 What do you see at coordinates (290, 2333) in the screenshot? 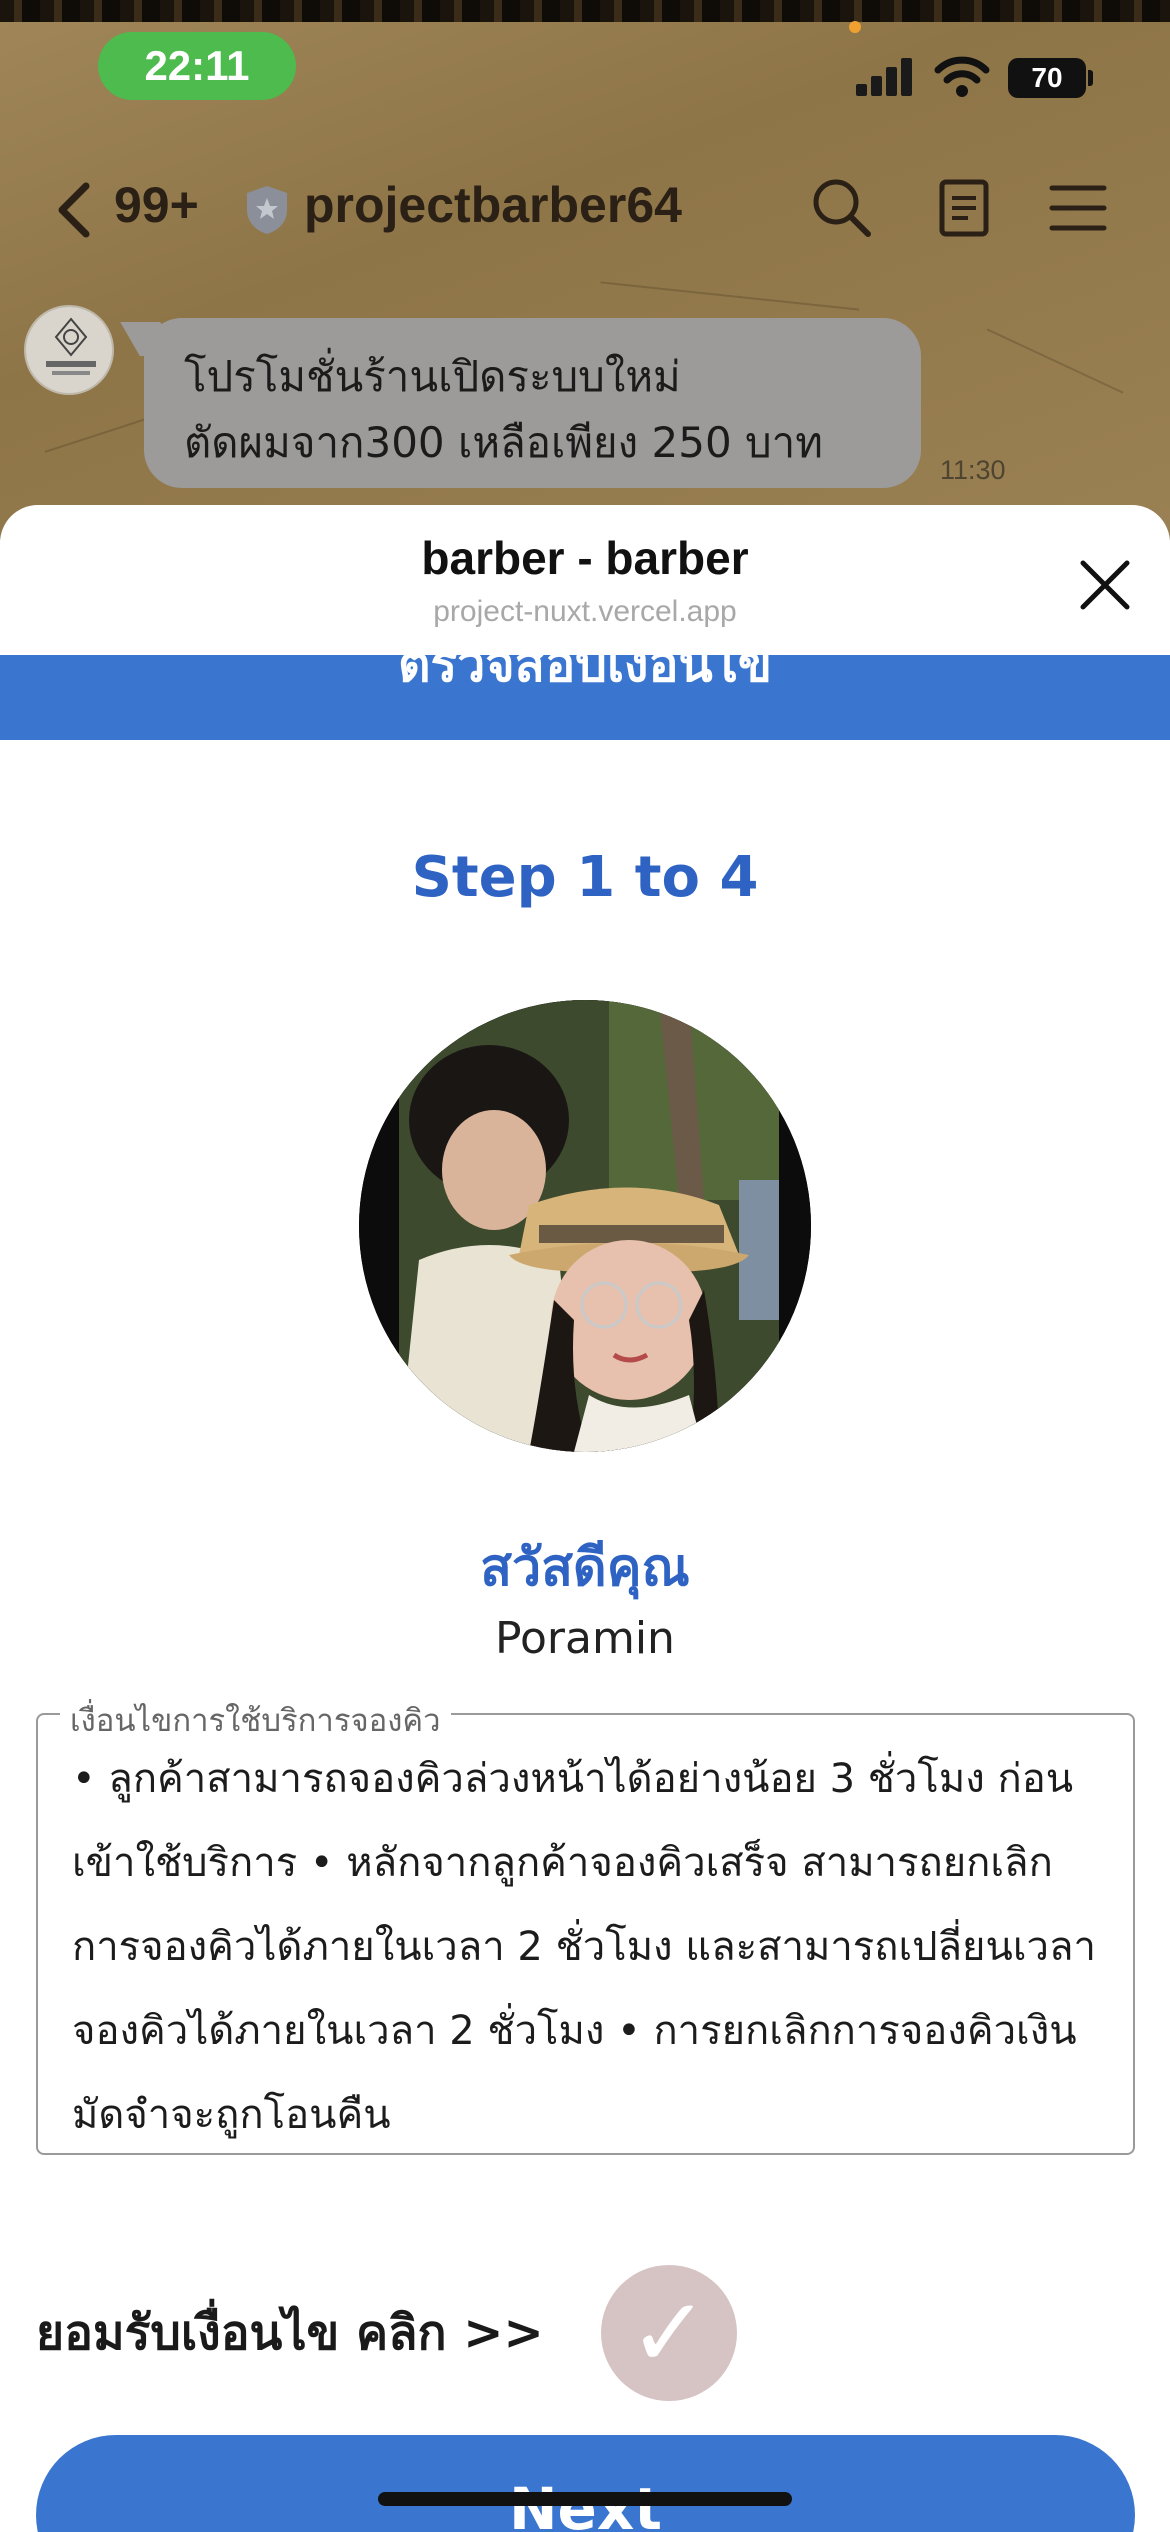
I see `accept-terms-label: ยอมรับเงื่อนไข คลิก >>` at bounding box center [290, 2333].